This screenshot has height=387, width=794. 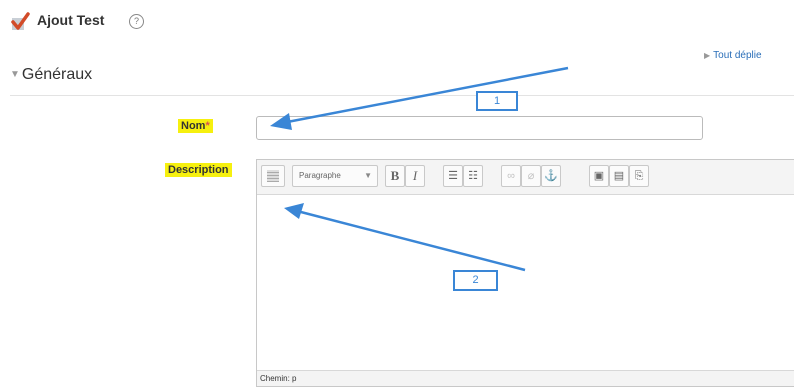 I want to click on expand-all-link: ▶ Tout déplie, so click(x=733, y=55).